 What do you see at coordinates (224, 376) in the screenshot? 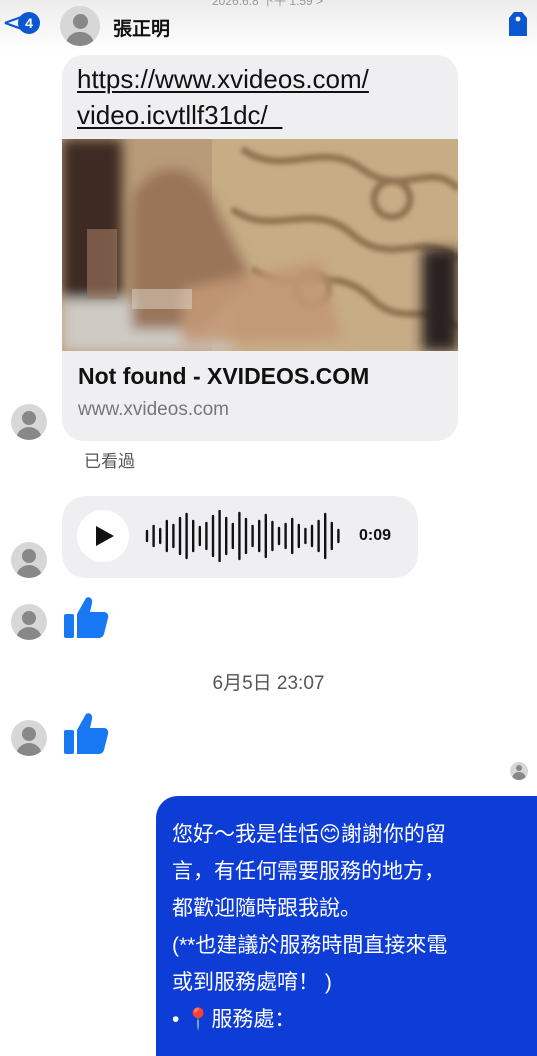
I see `link-preview-title: Not found - XVIDEOS.COM` at bounding box center [224, 376].